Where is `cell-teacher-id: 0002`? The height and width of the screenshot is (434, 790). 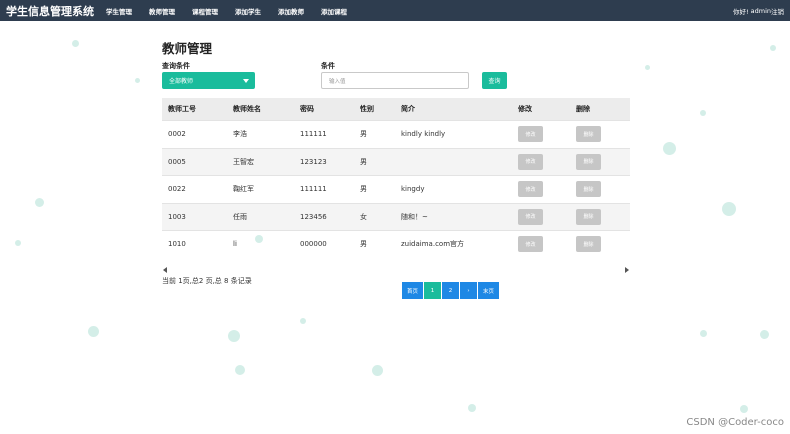
cell-teacher-id: 0002 is located at coordinates (177, 134).